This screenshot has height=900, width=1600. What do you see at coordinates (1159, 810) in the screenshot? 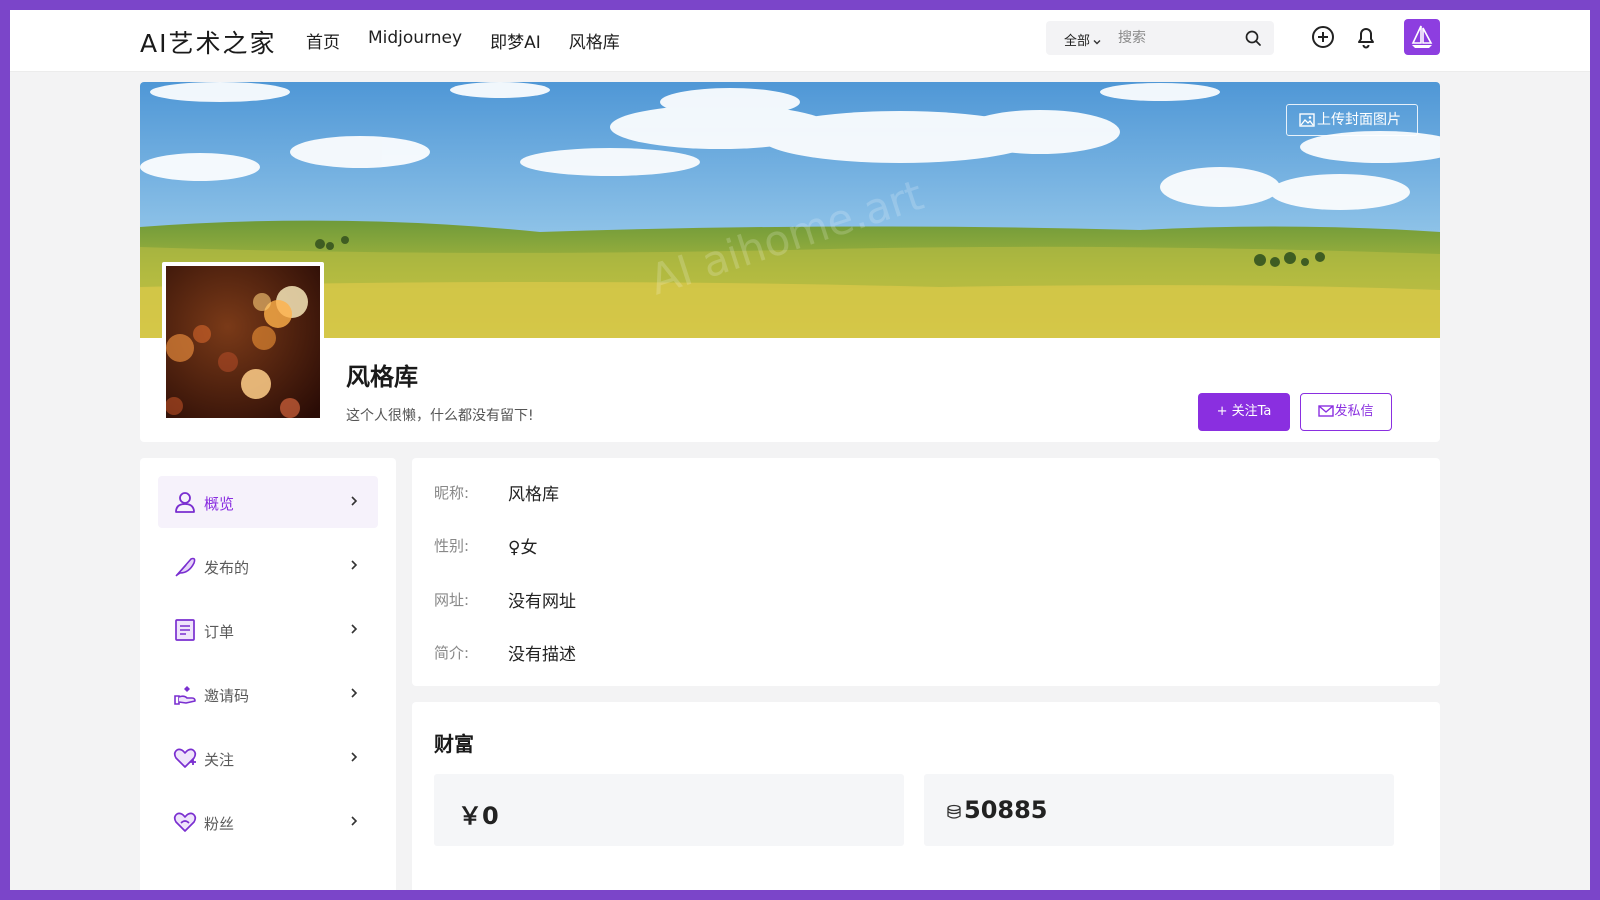
I see `coin-balance-card: 50885` at bounding box center [1159, 810].